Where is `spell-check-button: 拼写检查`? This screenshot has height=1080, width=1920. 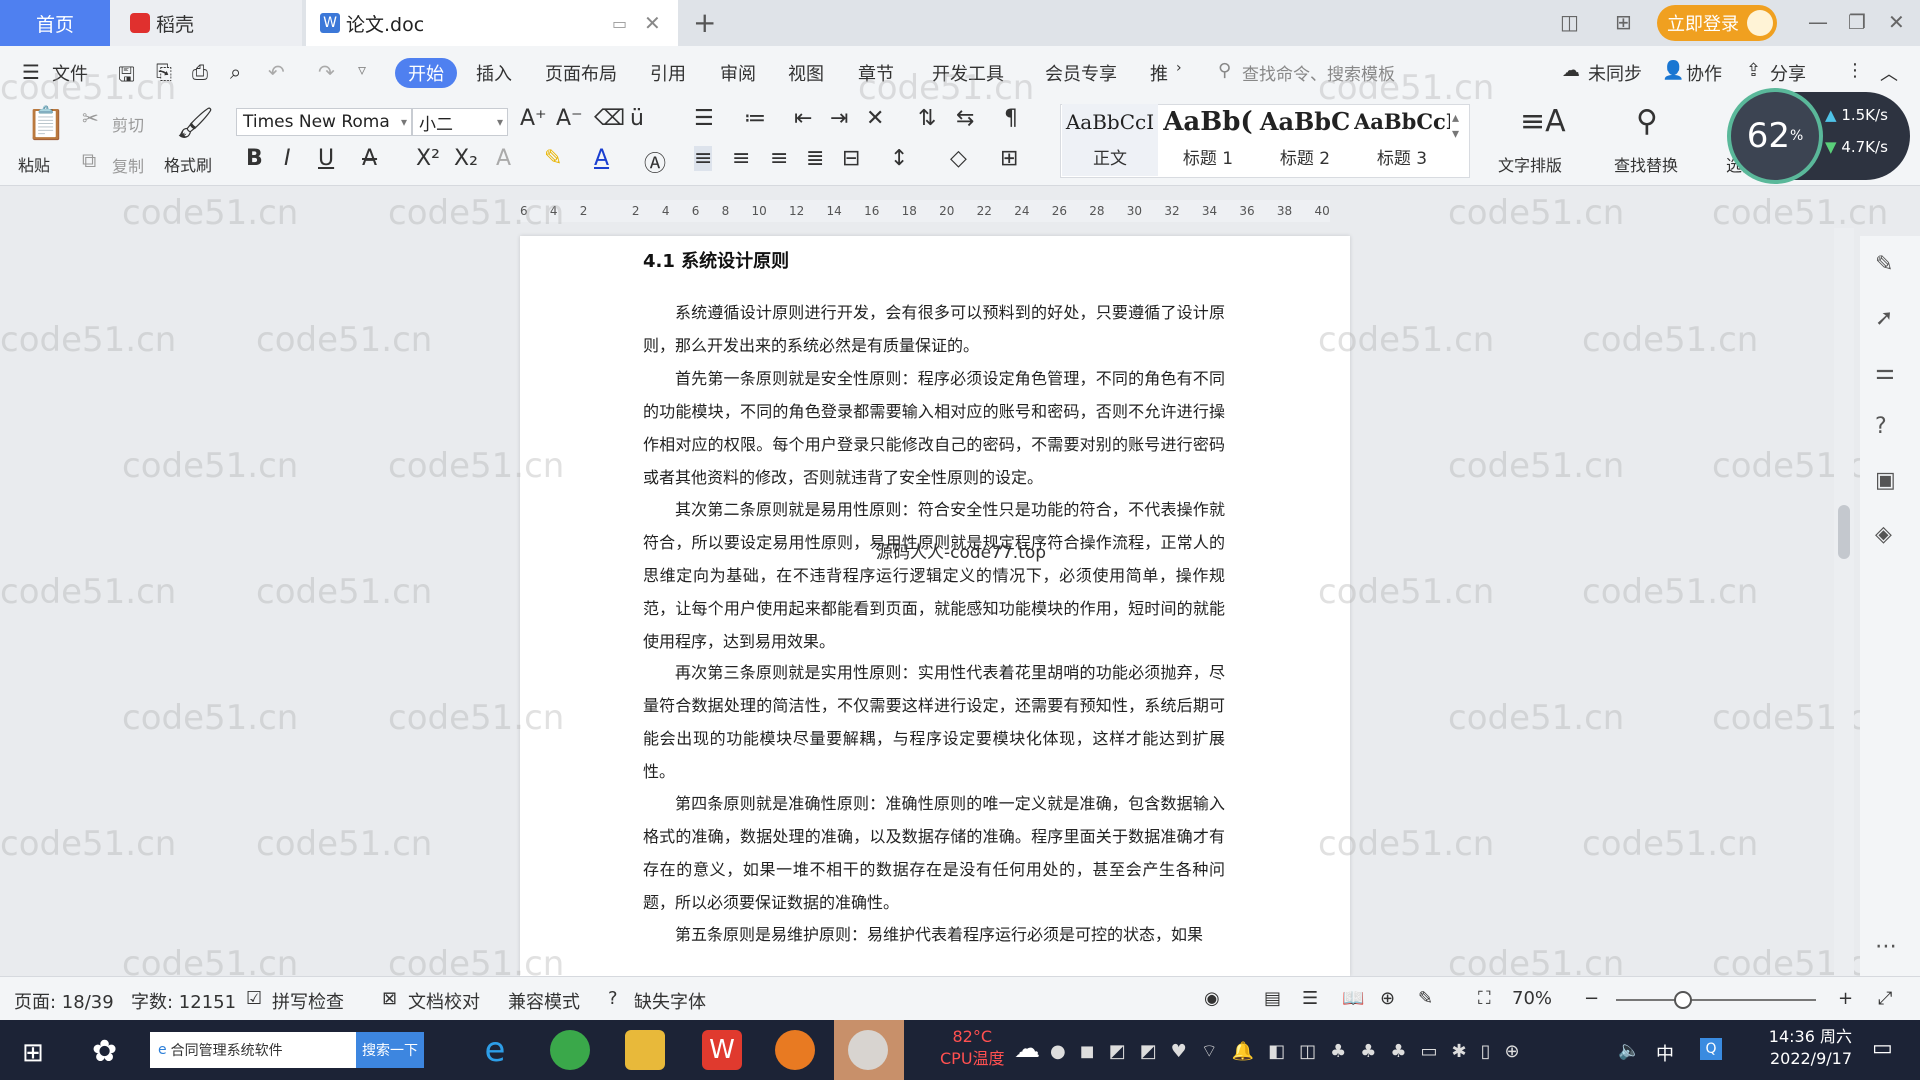 spell-check-button: 拼写检查 is located at coordinates (308, 1001).